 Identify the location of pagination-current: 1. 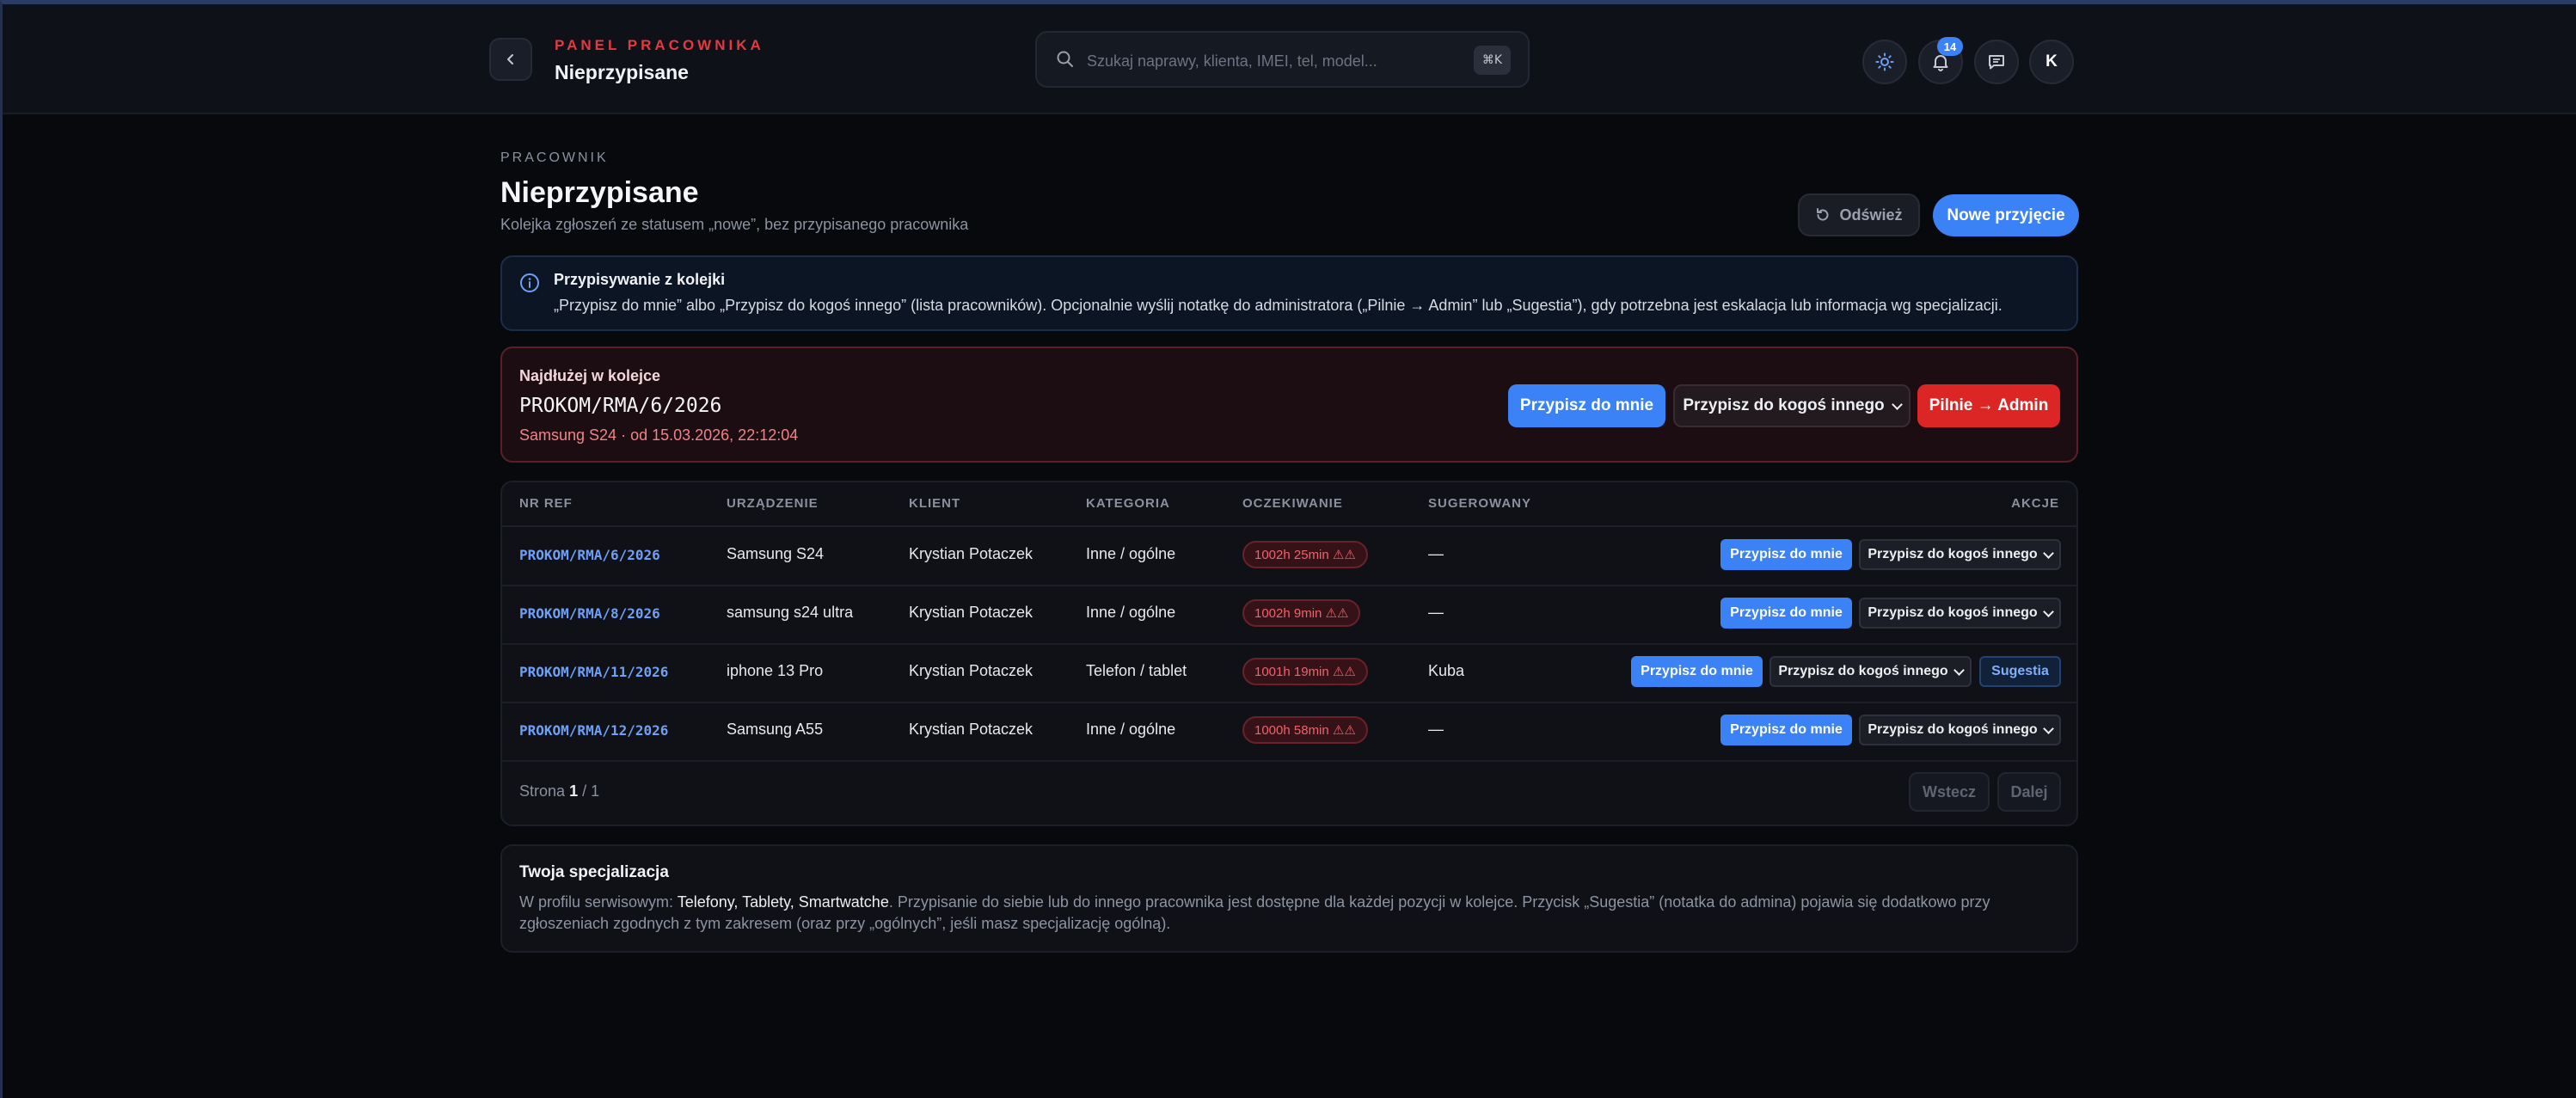
(574, 791).